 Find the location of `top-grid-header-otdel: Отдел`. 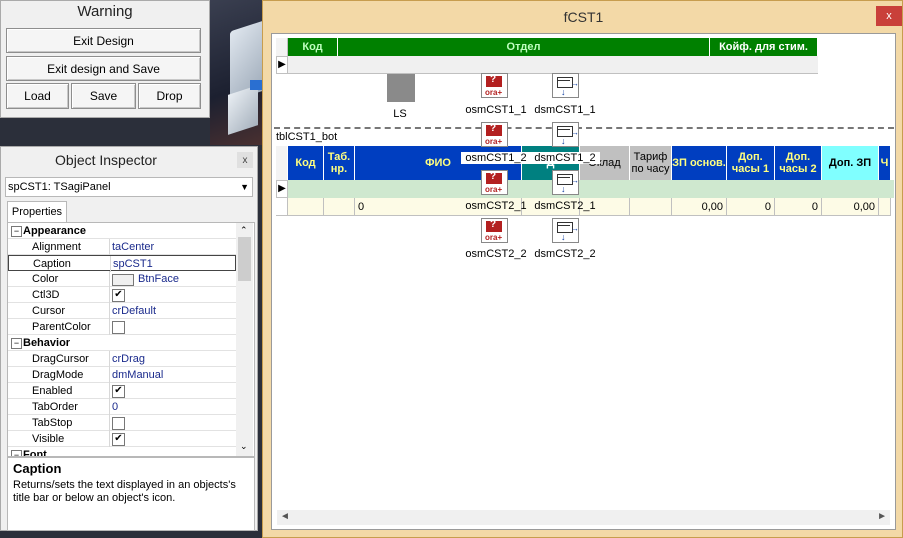

top-grid-header-otdel: Отдел is located at coordinates (524, 47).